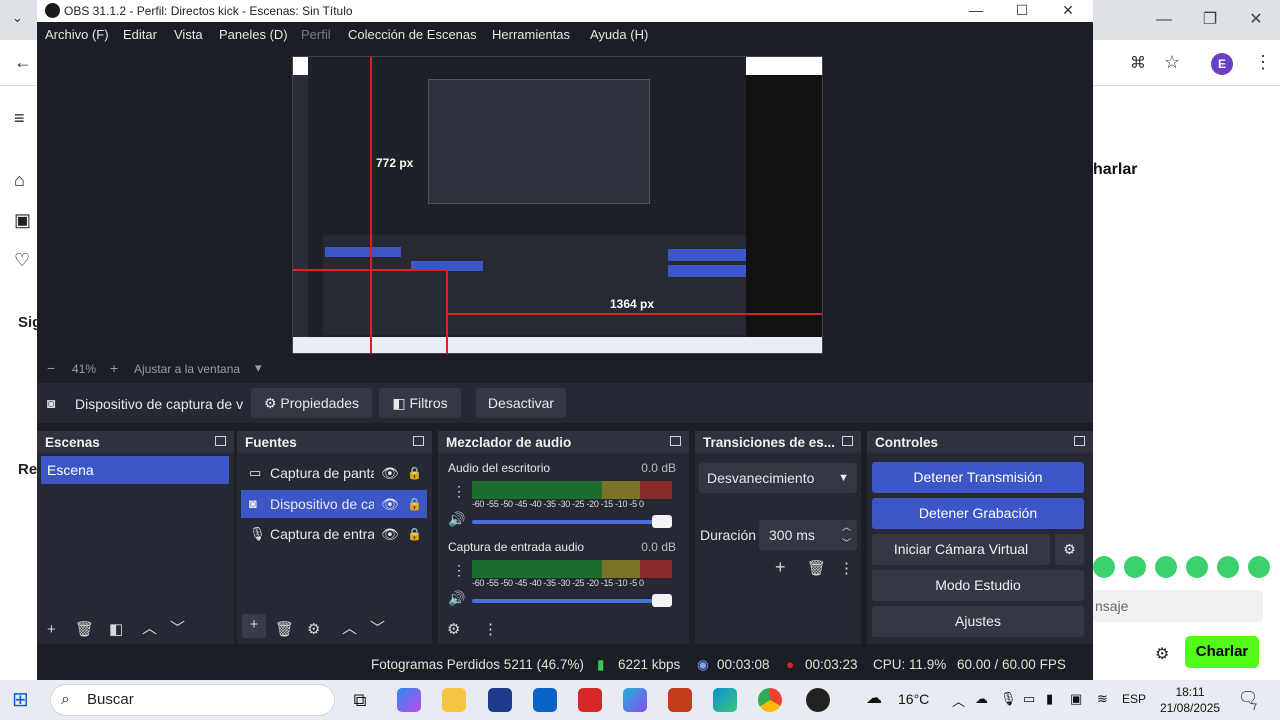 This screenshot has height=720, width=1280. What do you see at coordinates (490, 629) in the screenshot?
I see `mixer-menu-icon: ⋮` at bounding box center [490, 629].